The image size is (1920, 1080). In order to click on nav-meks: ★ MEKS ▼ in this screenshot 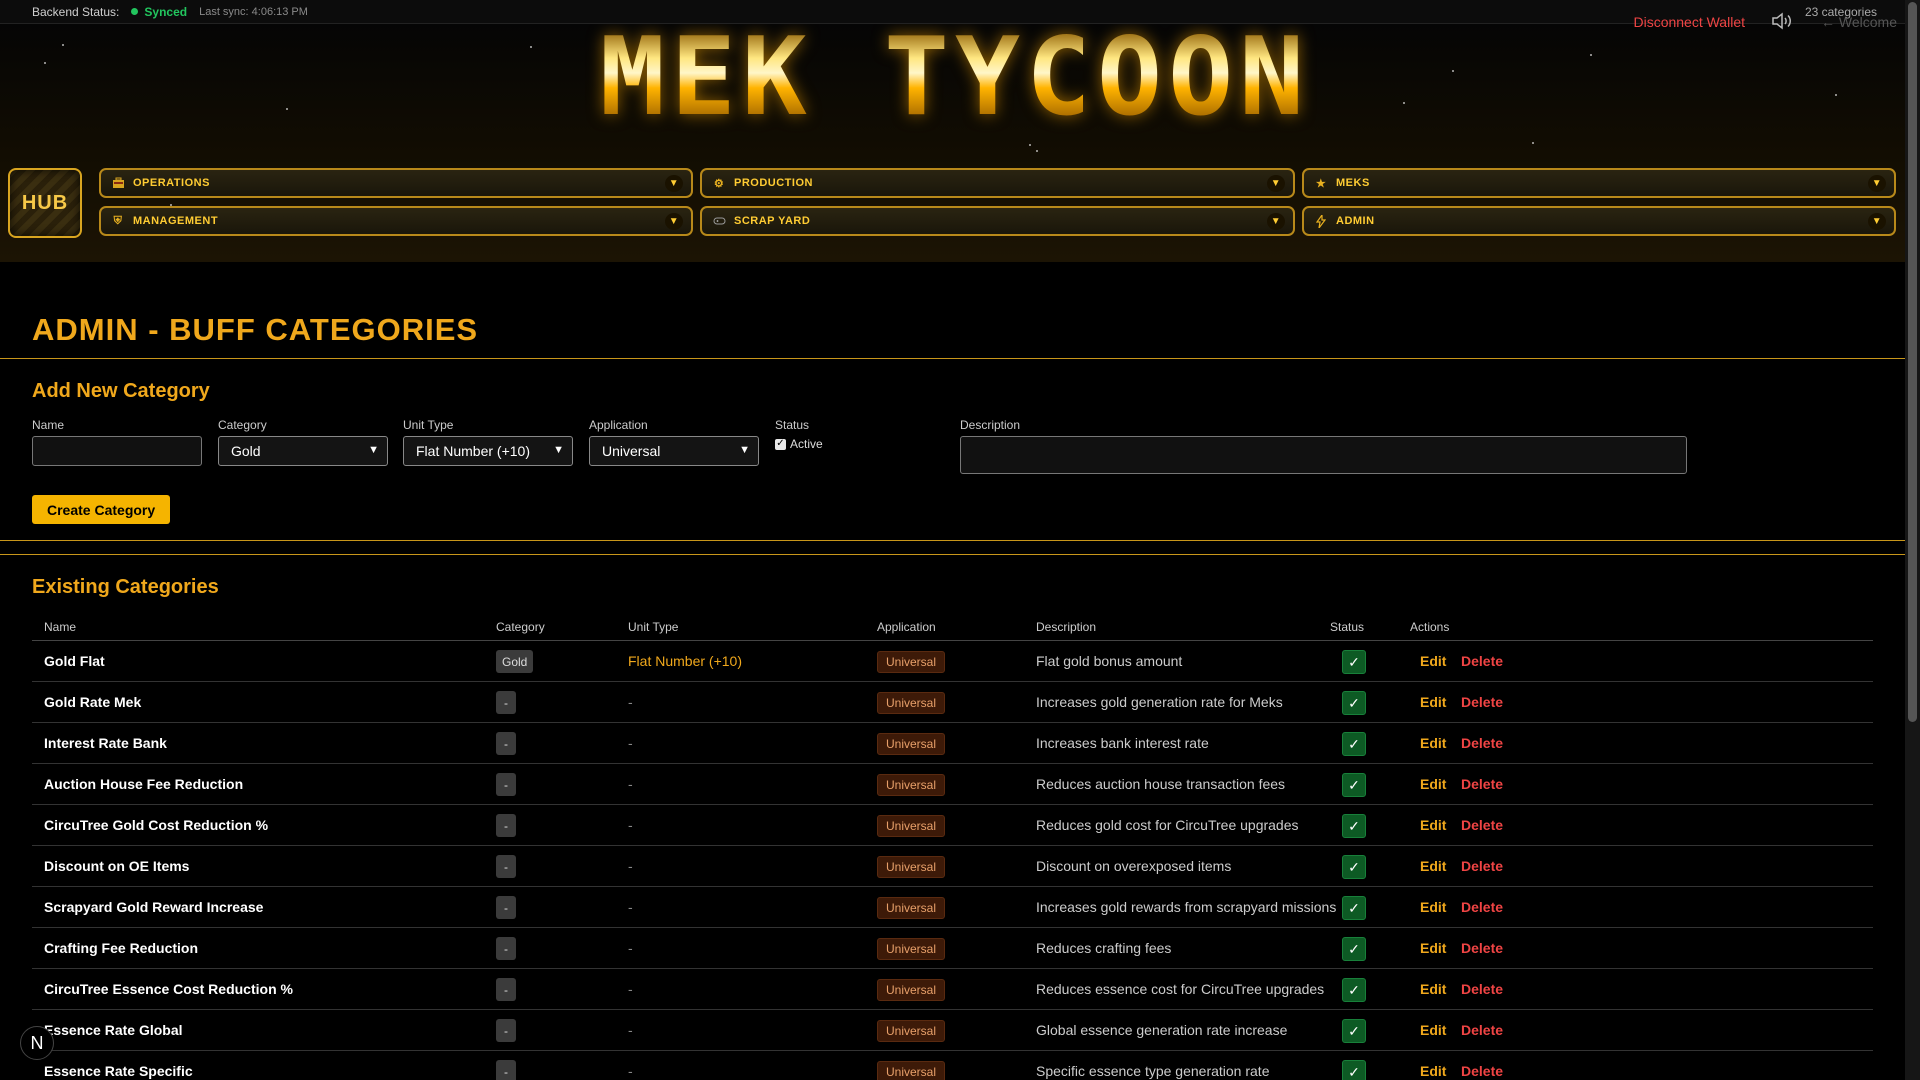, I will do `click(1599, 183)`.